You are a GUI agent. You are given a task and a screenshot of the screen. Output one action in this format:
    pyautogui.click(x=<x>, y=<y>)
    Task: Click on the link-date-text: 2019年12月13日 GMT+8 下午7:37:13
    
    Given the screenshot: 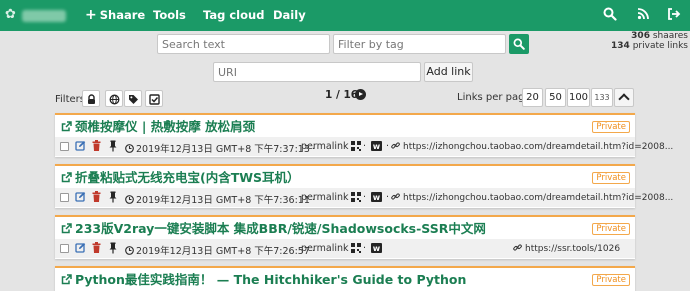 What is the action you would take?
    pyautogui.click(x=223, y=149)
    